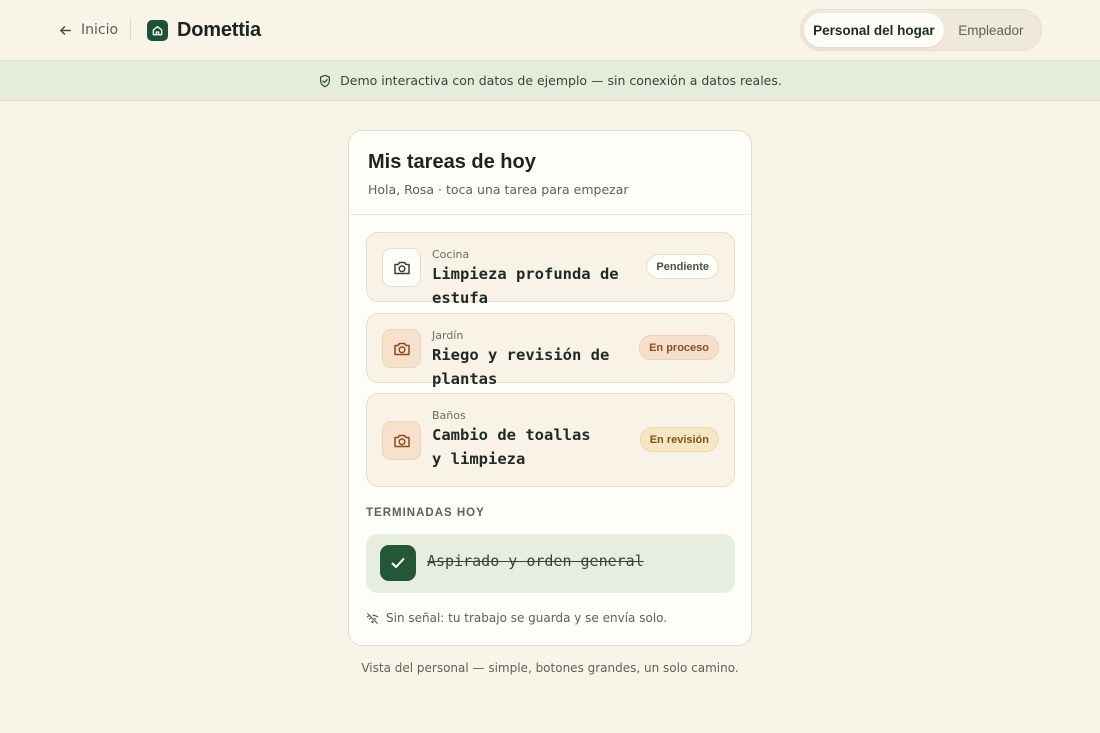 The width and height of the screenshot is (1100, 733). What do you see at coordinates (398, 563) in the screenshot?
I see `check-icon` at bounding box center [398, 563].